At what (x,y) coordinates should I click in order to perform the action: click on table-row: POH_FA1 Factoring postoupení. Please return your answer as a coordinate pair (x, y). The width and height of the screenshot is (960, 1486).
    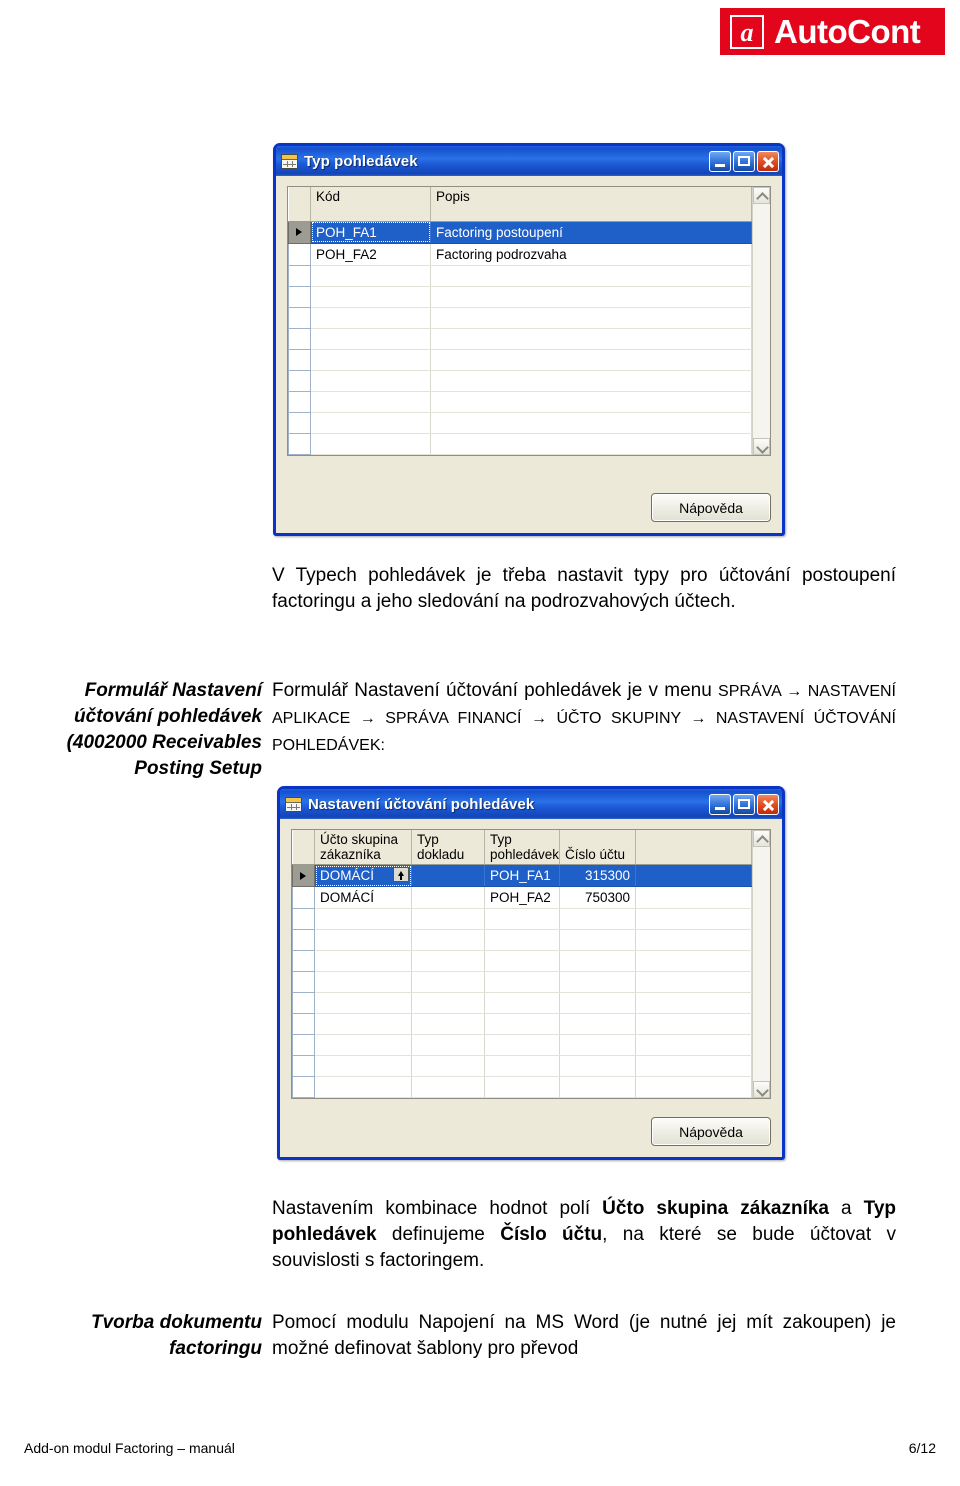
    Looking at the image, I should click on (520, 232).